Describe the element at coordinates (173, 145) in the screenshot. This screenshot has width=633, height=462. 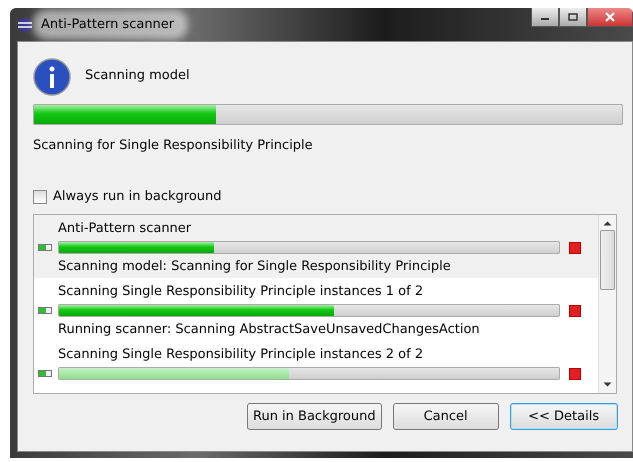
I see `status-text: Scanning for Single Responsibility Principle` at that location.